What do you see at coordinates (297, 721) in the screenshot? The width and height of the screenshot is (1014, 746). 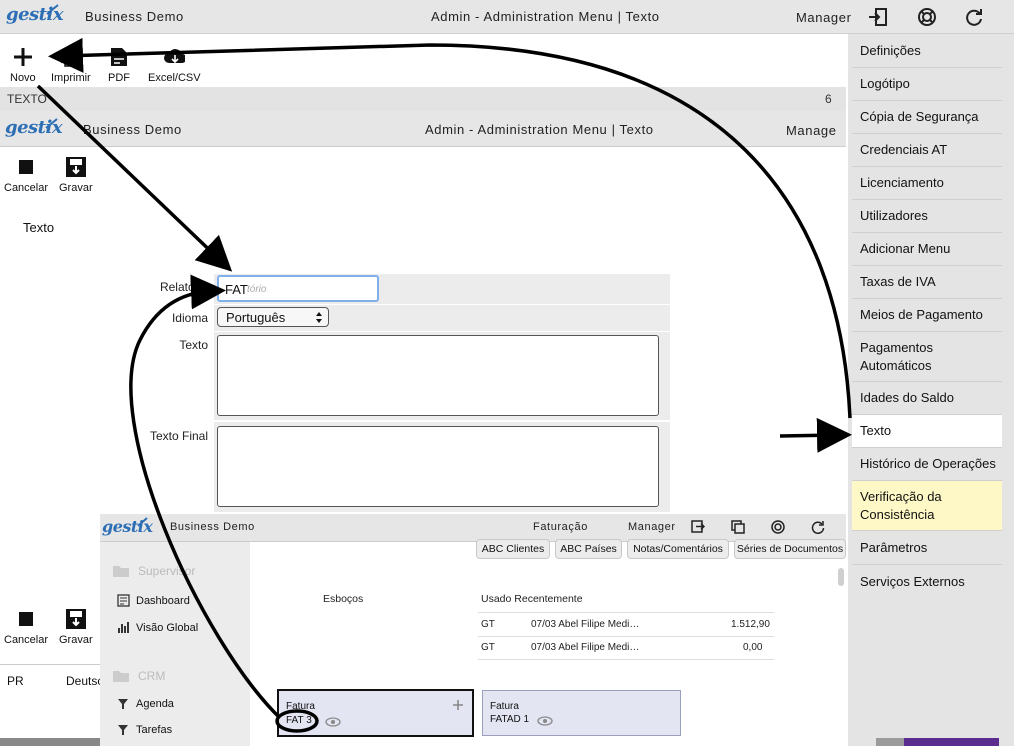 I see `fat3-highlight-ellipse` at bounding box center [297, 721].